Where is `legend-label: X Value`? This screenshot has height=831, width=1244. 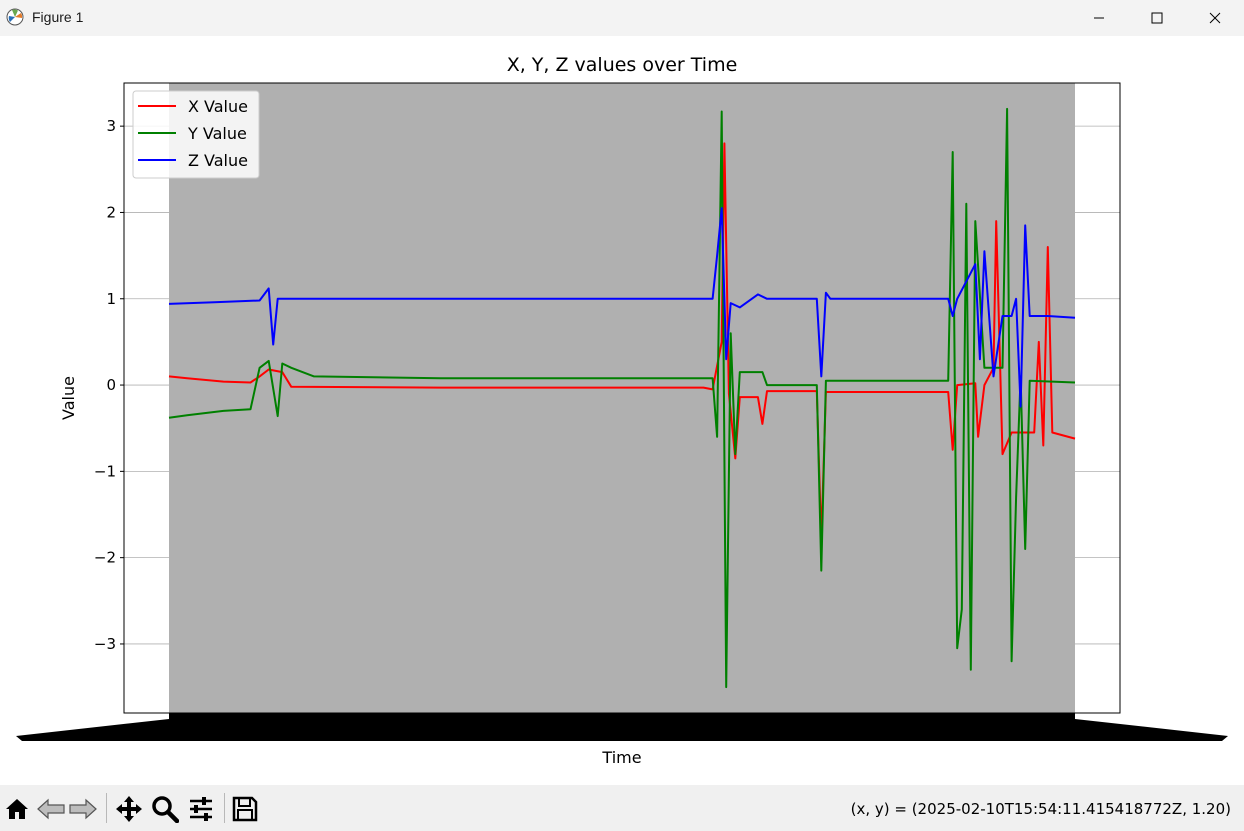
legend-label: X Value is located at coordinates (218, 106).